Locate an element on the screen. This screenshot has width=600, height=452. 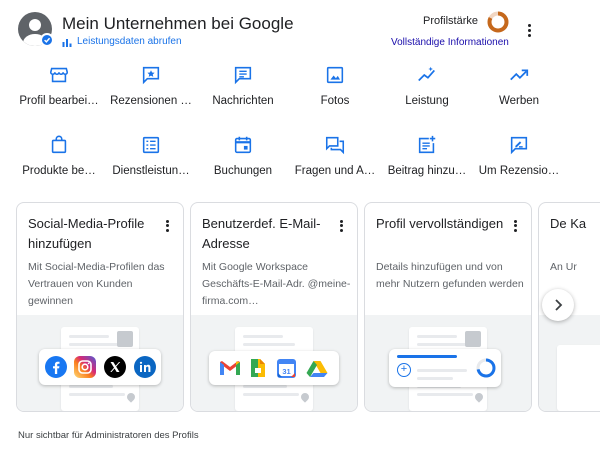
add-icon: + is located at coordinates (404, 370).